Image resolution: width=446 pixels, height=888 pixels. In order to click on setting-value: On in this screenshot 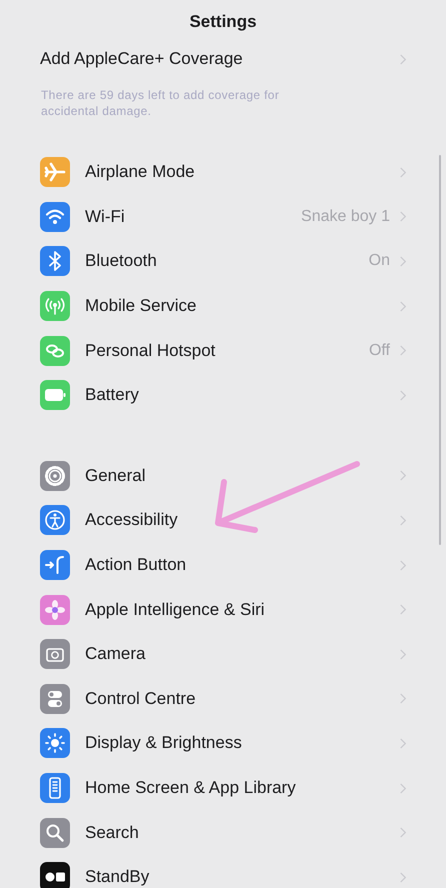, I will do `click(379, 261)`.